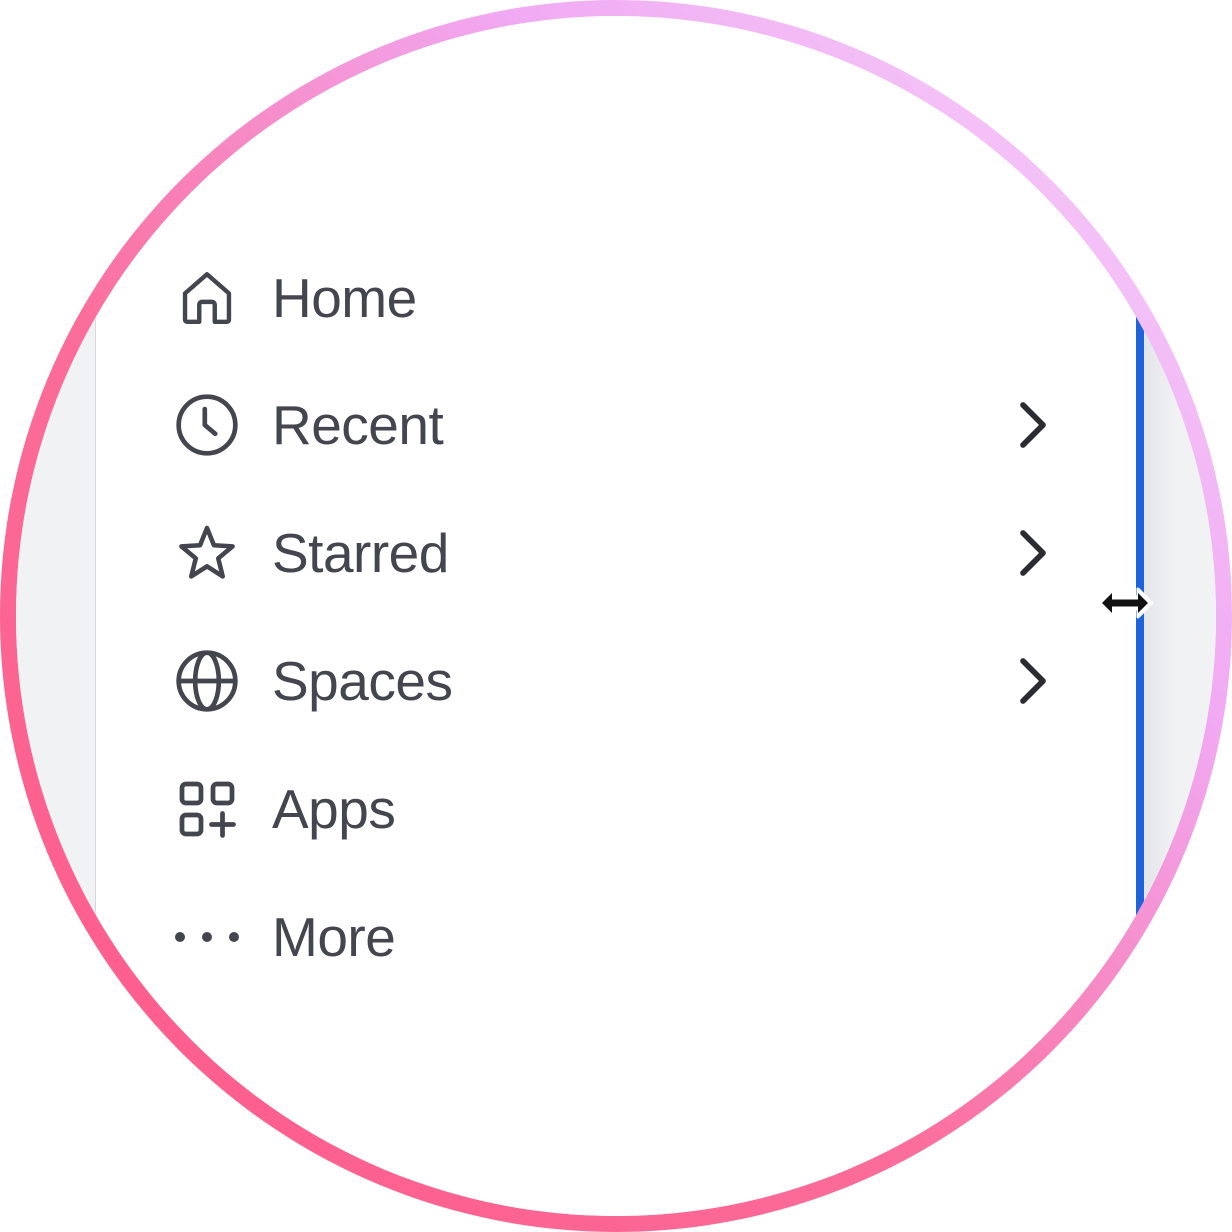  Describe the element at coordinates (207, 937) in the screenshot. I see `more-dots-icon` at that location.